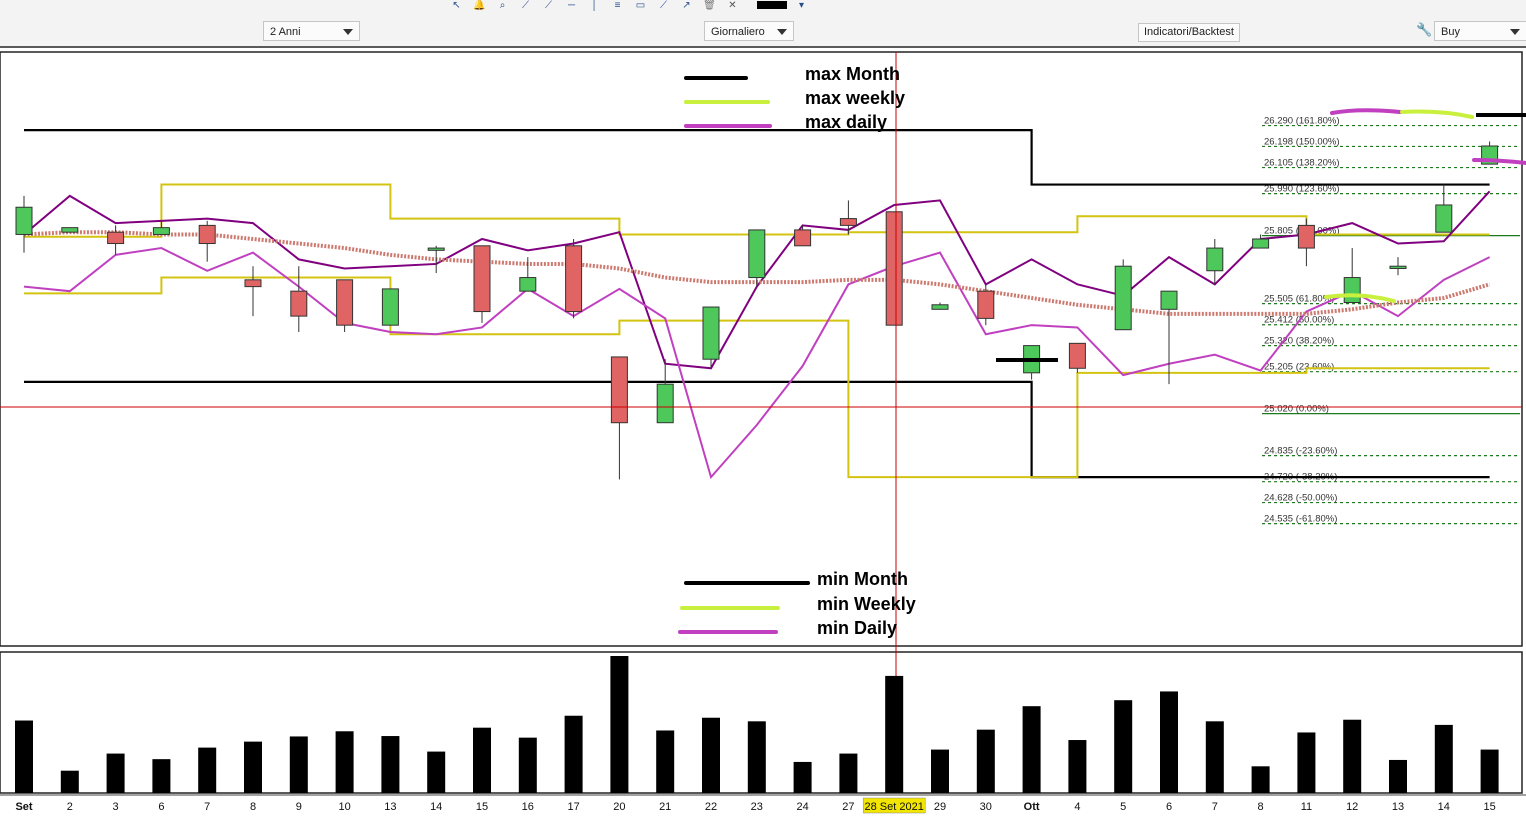 Image resolution: width=1526 pixels, height=816 pixels. Describe the element at coordinates (855, 98) in the screenshot. I see `annotation-max-weekly: max weekly` at that location.